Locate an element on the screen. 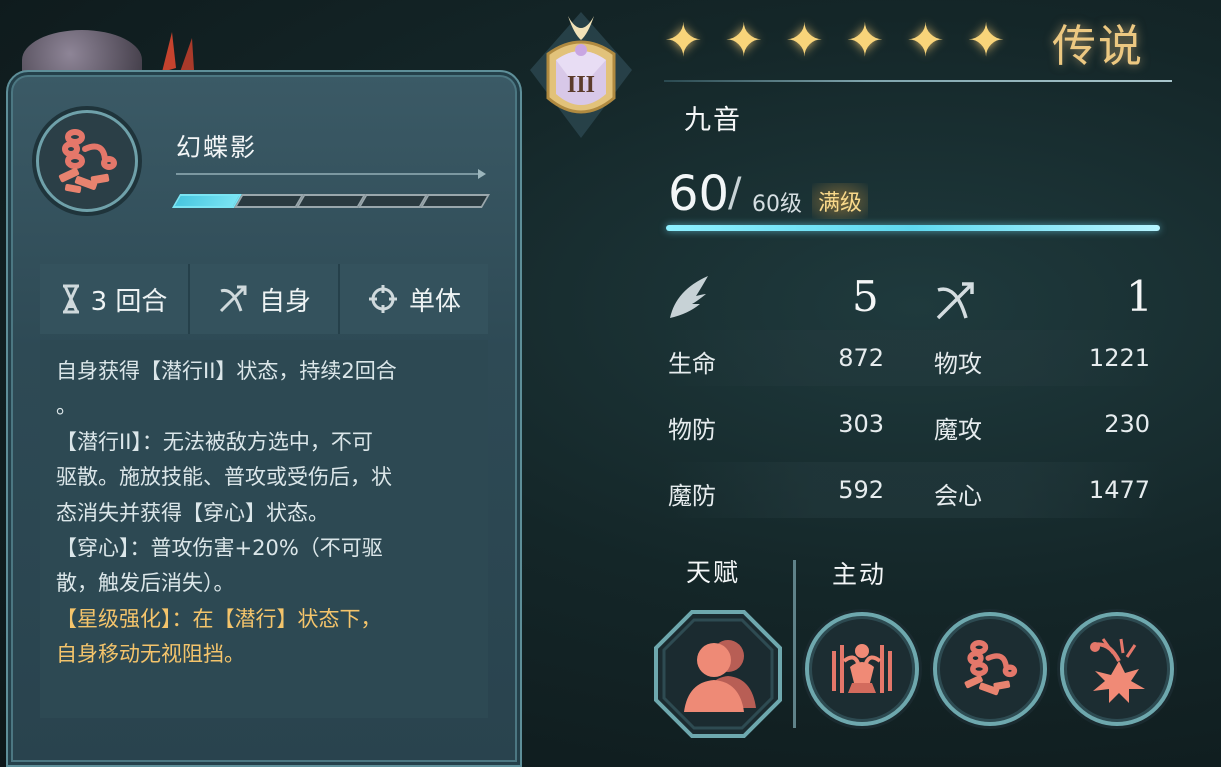 The width and height of the screenshot is (1221, 767). skill-level-bars is located at coordinates (331, 201).